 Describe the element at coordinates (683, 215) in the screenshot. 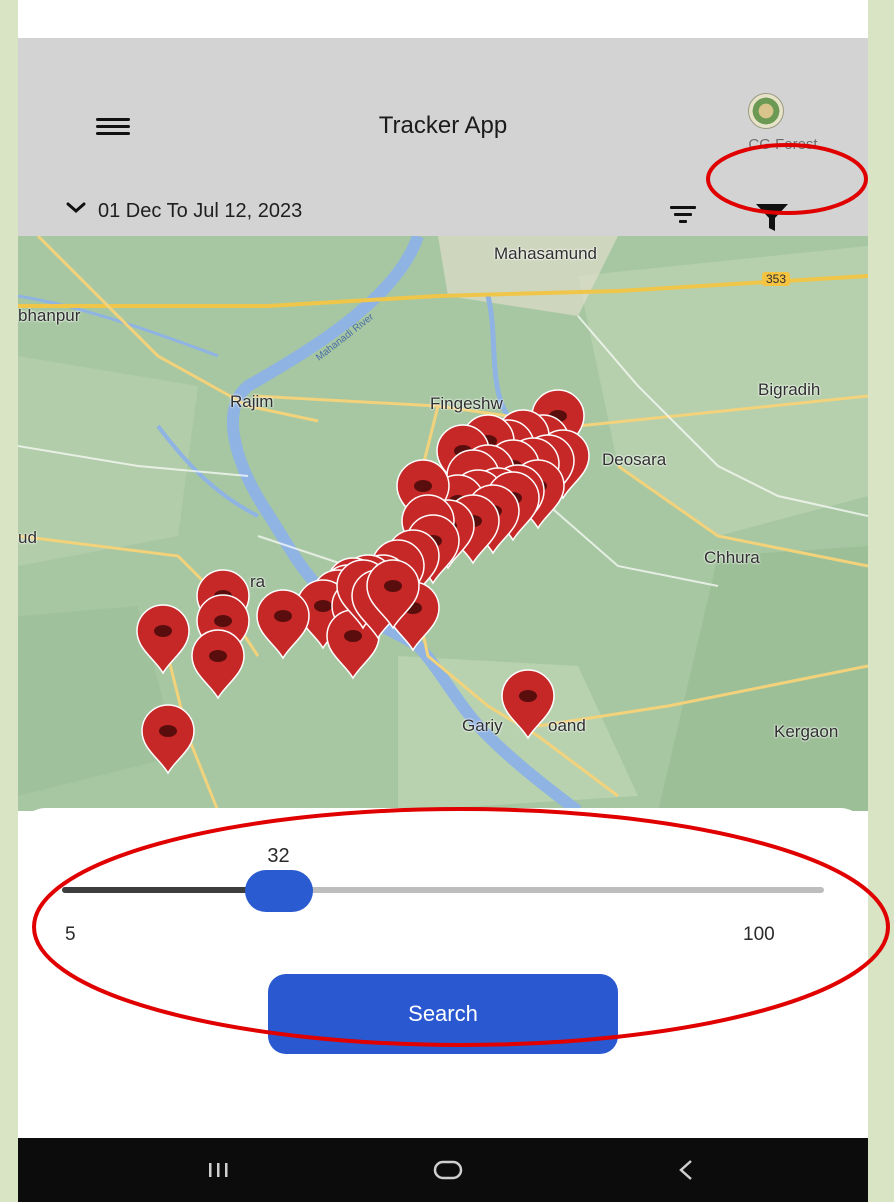

I see `sort-icon` at that location.